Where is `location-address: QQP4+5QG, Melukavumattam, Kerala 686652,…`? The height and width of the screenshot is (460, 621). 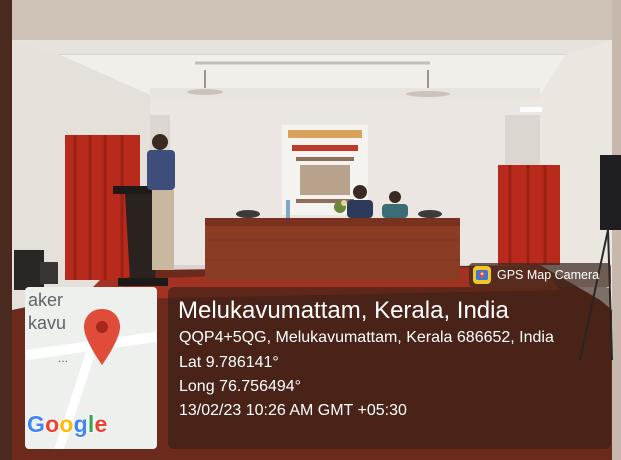 location-address: QQP4+5QG, Melukavumattam, Kerala 686652,… is located at coordinates (366, 337).